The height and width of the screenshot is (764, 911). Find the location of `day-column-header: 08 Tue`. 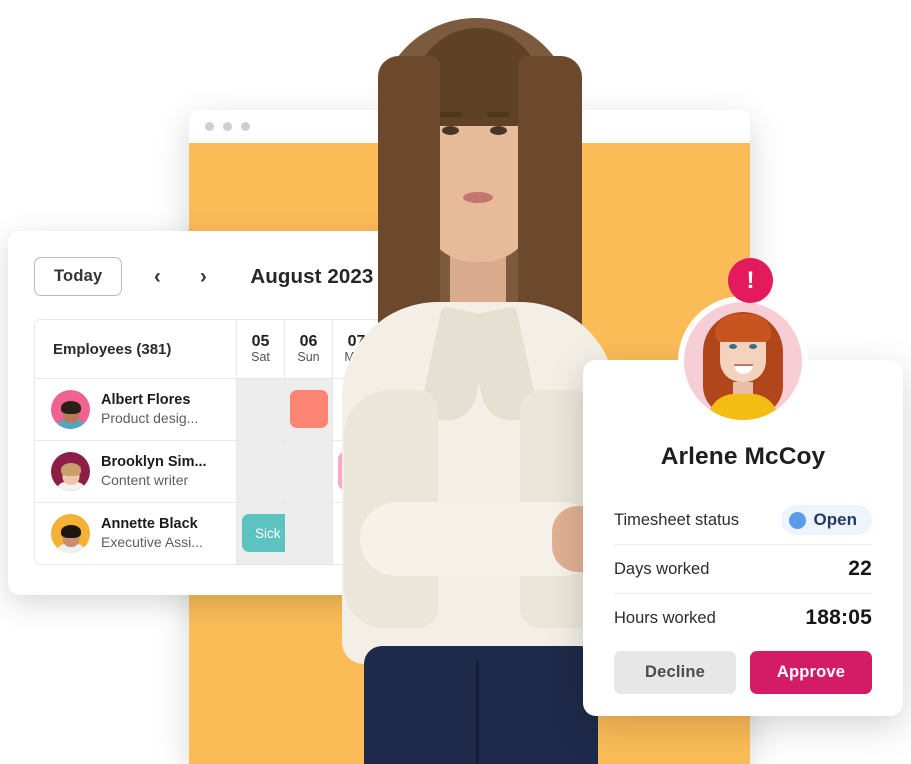

day-column-header: 08 Tue is located at coordinates (404, 349).